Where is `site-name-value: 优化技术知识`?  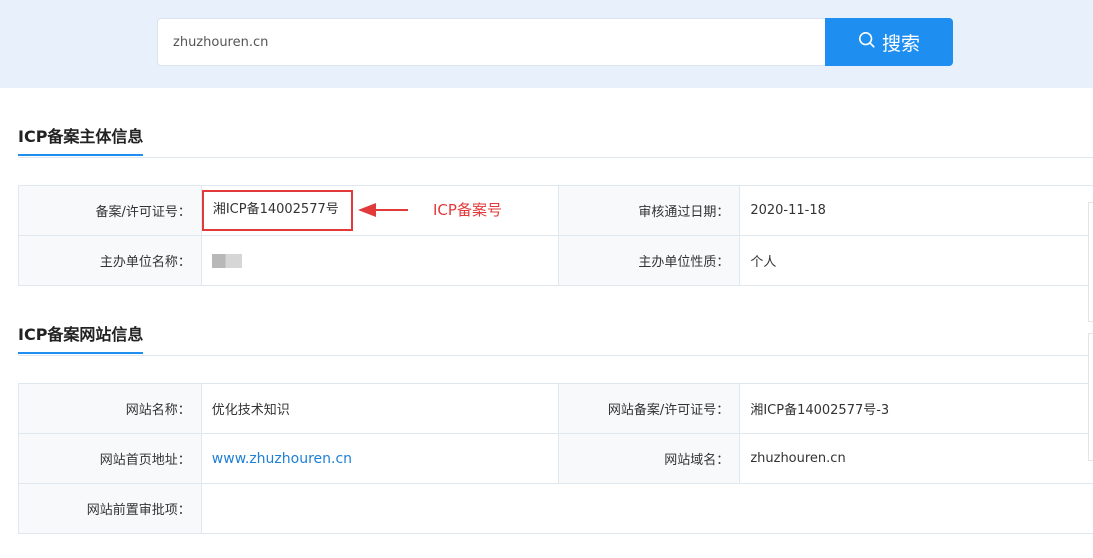
site-name-value: 优化技术知识 is located at coordinates (379, 408).